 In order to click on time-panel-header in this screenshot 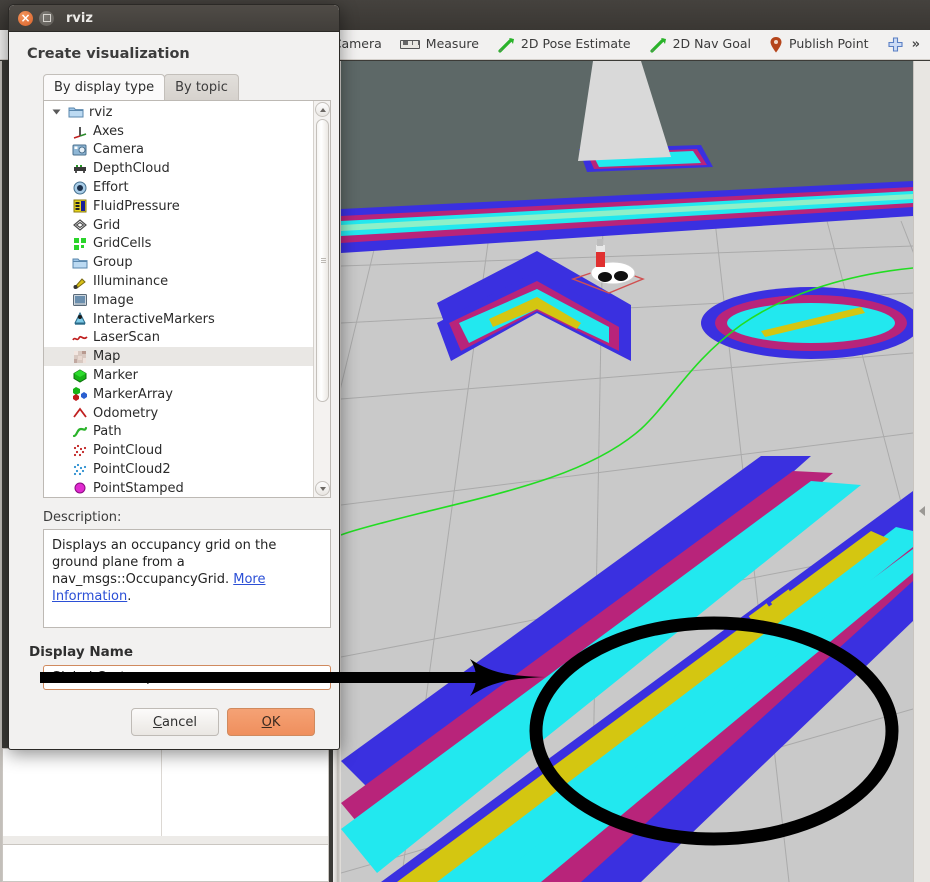, I will do `click(165, 840)`.